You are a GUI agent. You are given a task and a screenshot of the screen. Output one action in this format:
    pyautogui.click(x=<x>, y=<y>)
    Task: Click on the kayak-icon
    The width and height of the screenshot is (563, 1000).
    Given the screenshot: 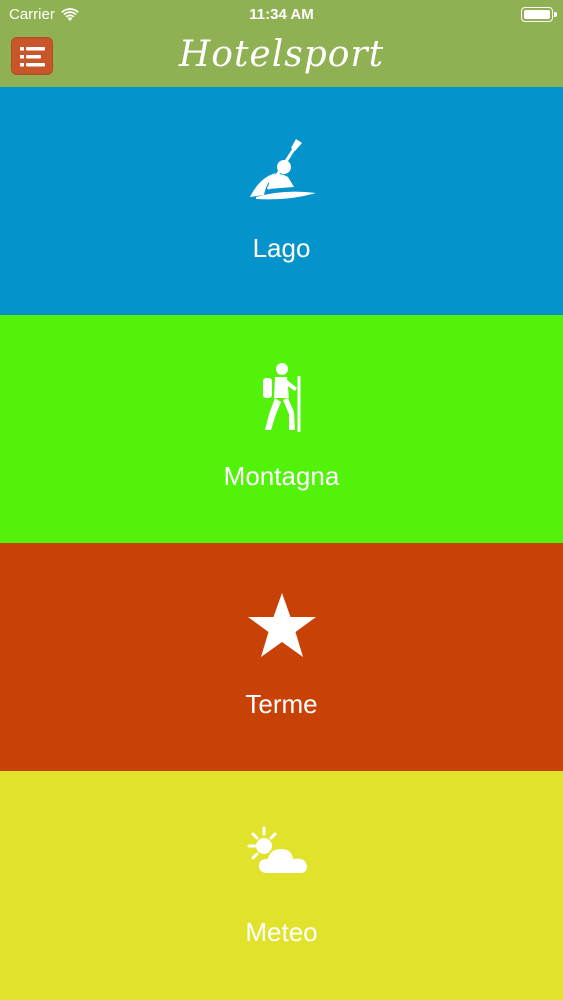 What is the action you would take?
    pyautogui.click(x=282, y=168)
    